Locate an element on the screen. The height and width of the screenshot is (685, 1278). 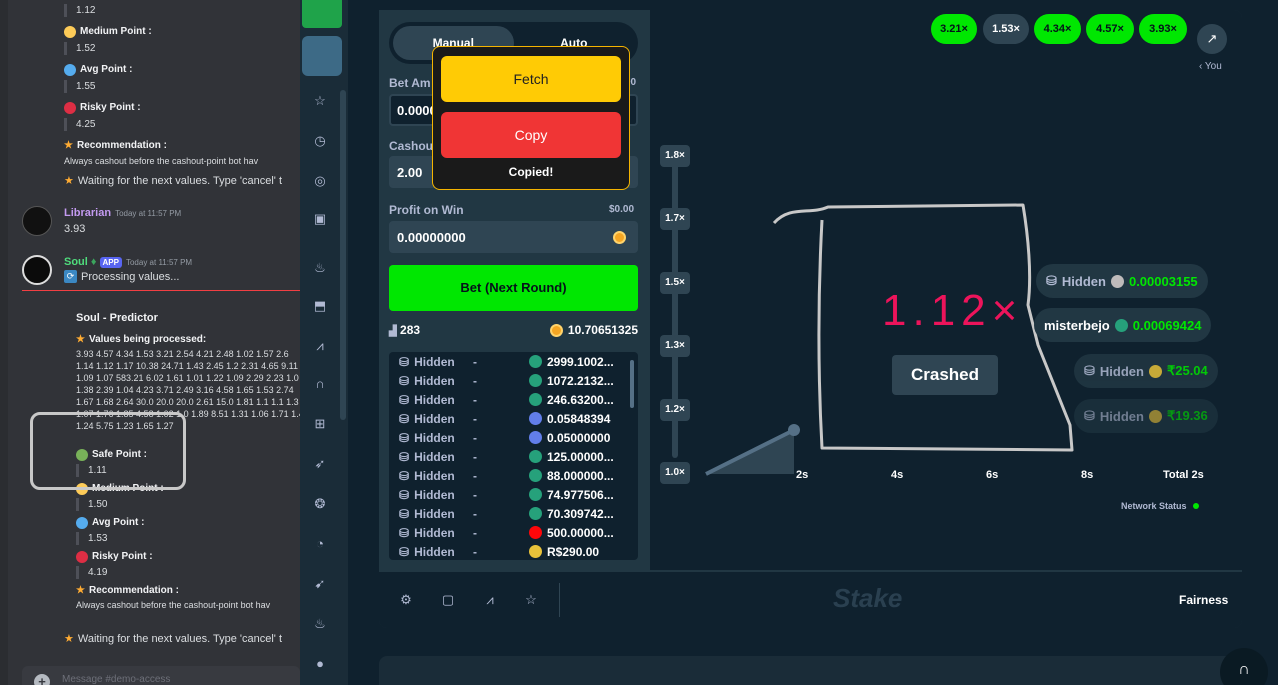
predictor-title: Soul - Predictor is located at coordinates (117, 318).